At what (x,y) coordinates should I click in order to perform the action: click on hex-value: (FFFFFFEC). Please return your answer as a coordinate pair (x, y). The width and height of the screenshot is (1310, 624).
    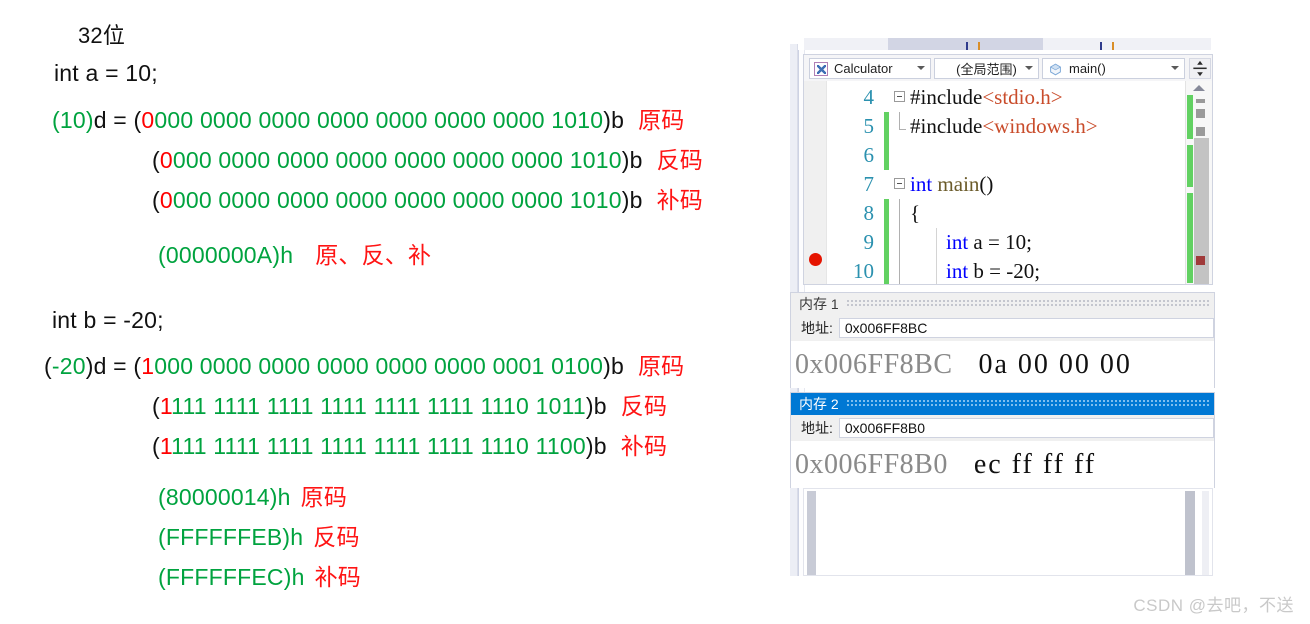
    Looking at the image, I should click on (225, 577).